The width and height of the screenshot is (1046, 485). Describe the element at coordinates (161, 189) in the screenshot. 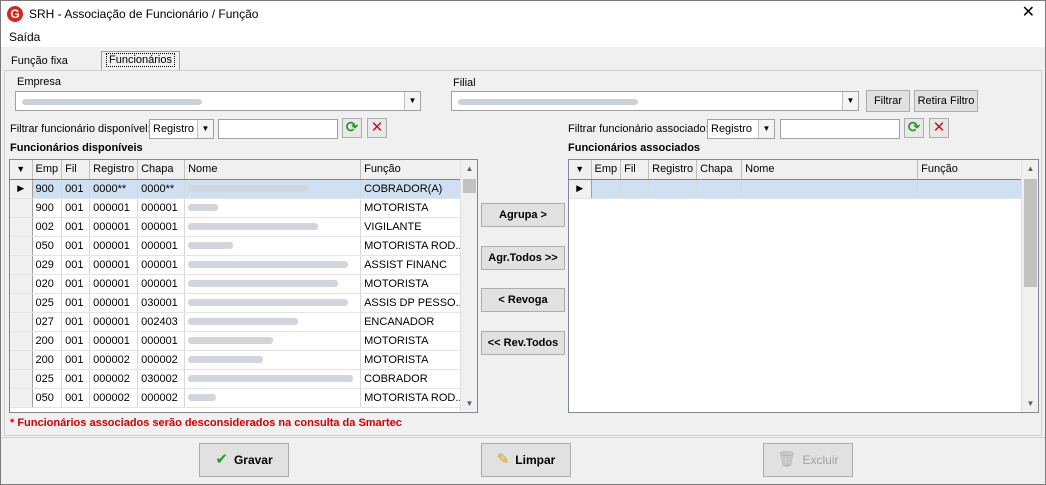

I see `cell-chapa: 0000**` at that location.